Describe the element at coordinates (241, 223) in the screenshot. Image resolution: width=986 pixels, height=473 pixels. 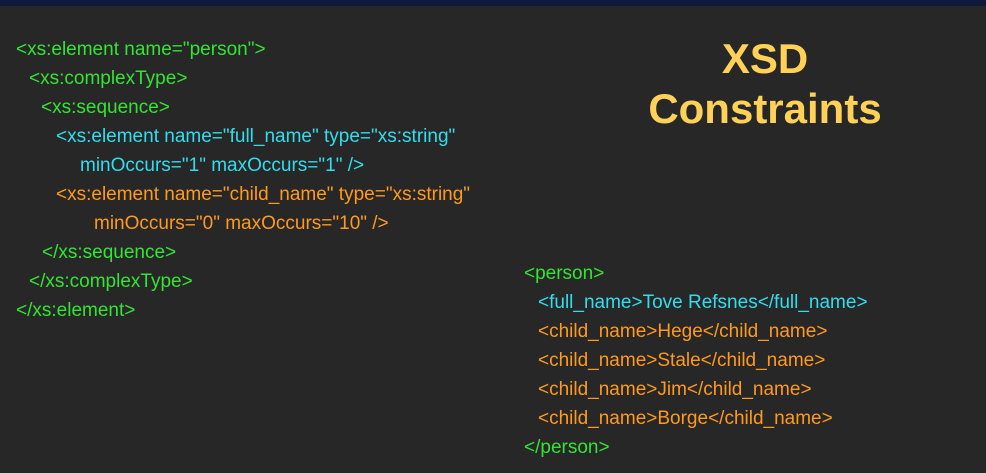
I see `schema-line-7: minOccurs="0" maxOccurs="10" />` at that location.